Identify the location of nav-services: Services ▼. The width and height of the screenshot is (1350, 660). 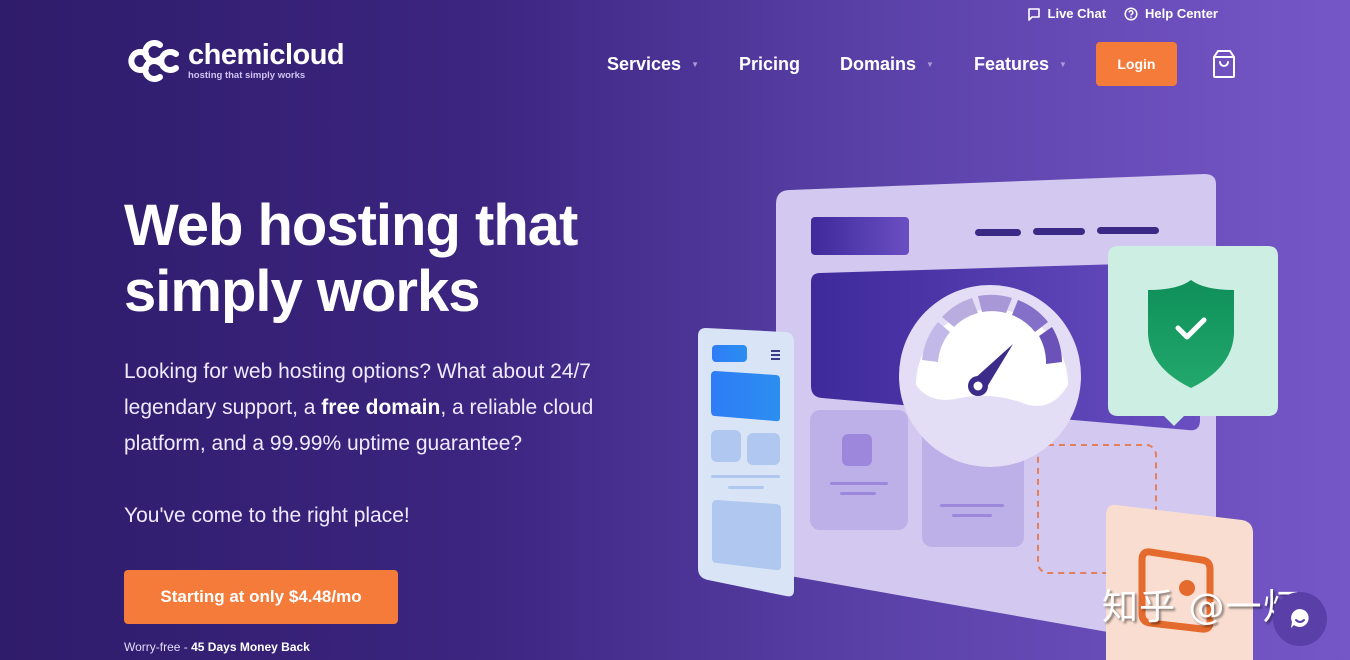
(653, 64).